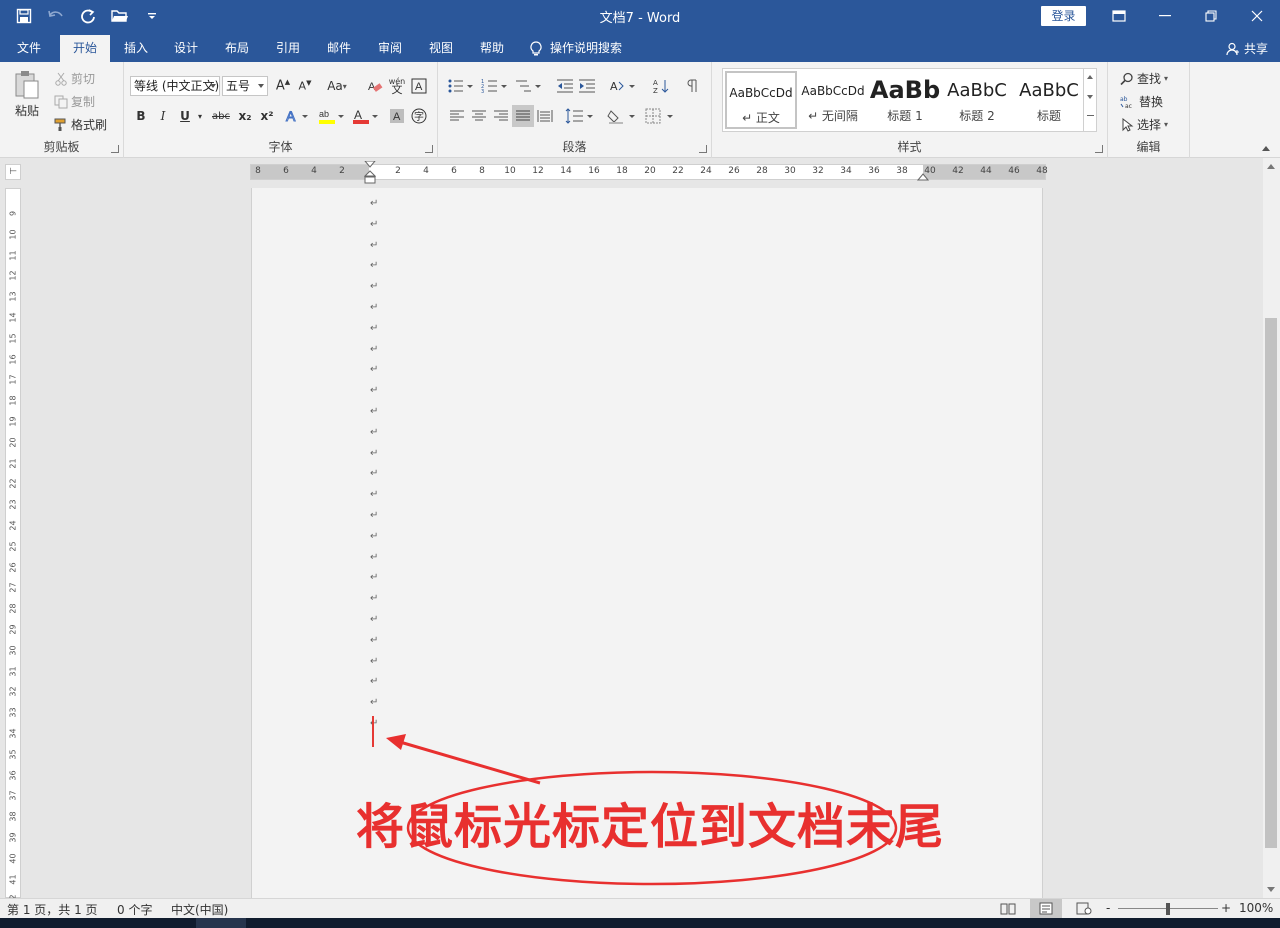  What do you see at coordinates (365, 116) in the screenshot?
I see `font-color-icon: A` at bounding box center [365, 116].